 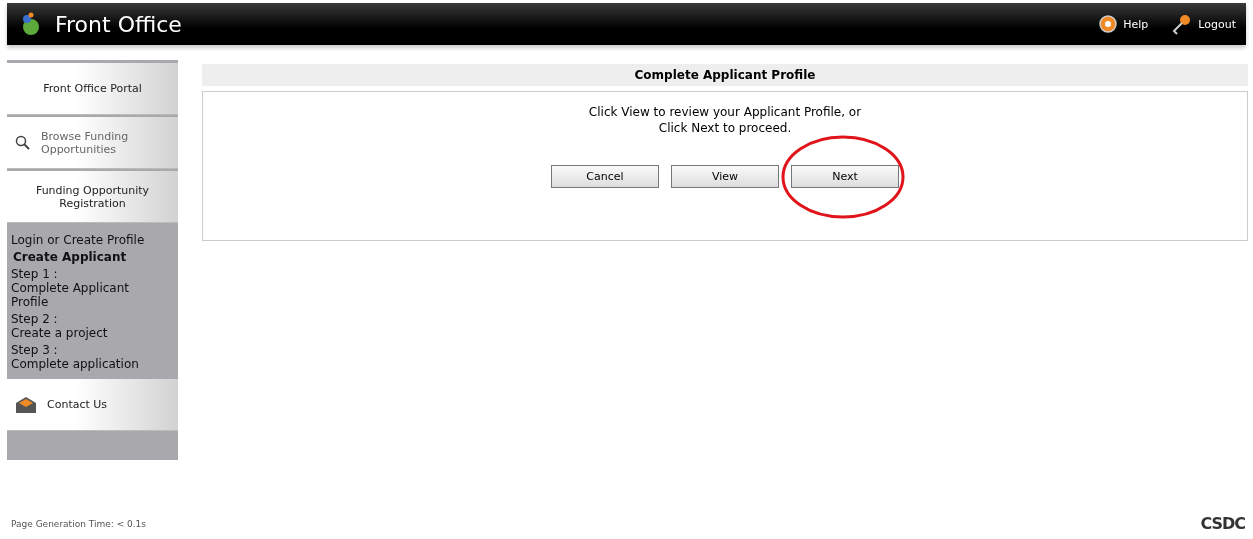 What do you see at coordinates (78, 240) in the screenshot?
I see `progress-text: Login or Create Profile` at bounding box center [78, 240].